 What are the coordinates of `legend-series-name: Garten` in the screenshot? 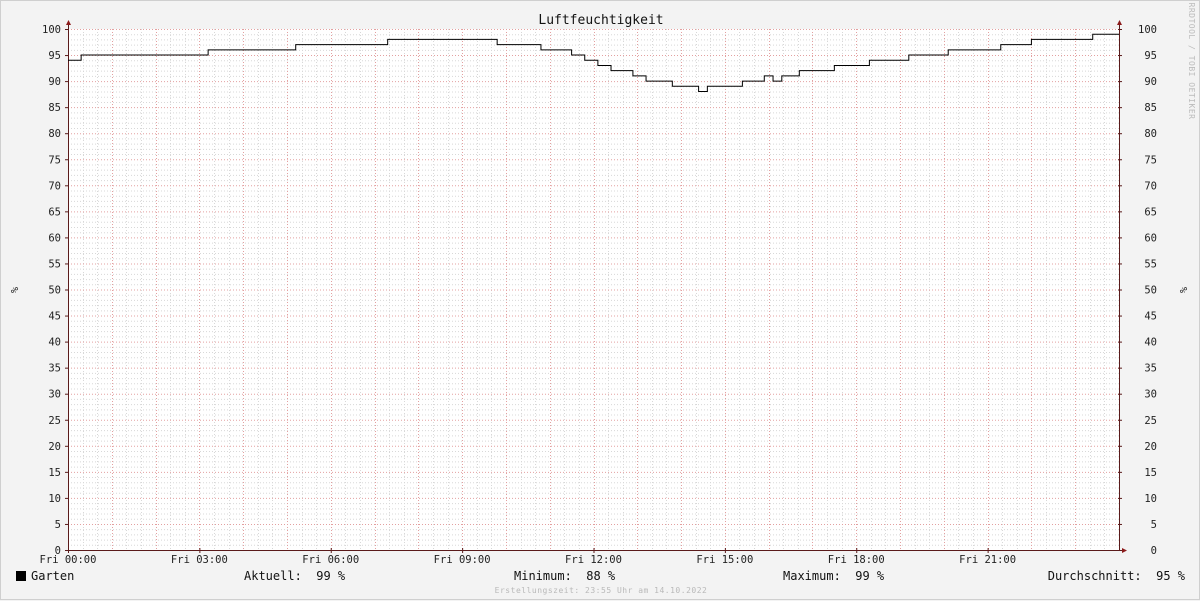 It's located at (52, 576).